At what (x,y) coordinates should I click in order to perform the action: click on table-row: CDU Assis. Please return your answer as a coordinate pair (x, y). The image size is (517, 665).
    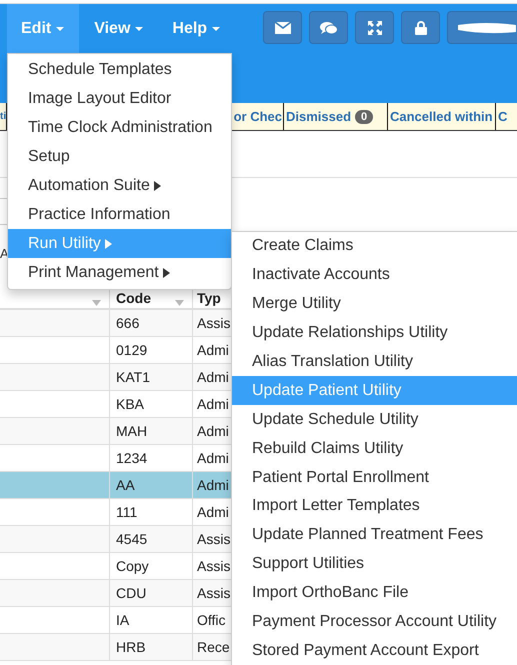
    Looking at the image, I should click on (115, 593).